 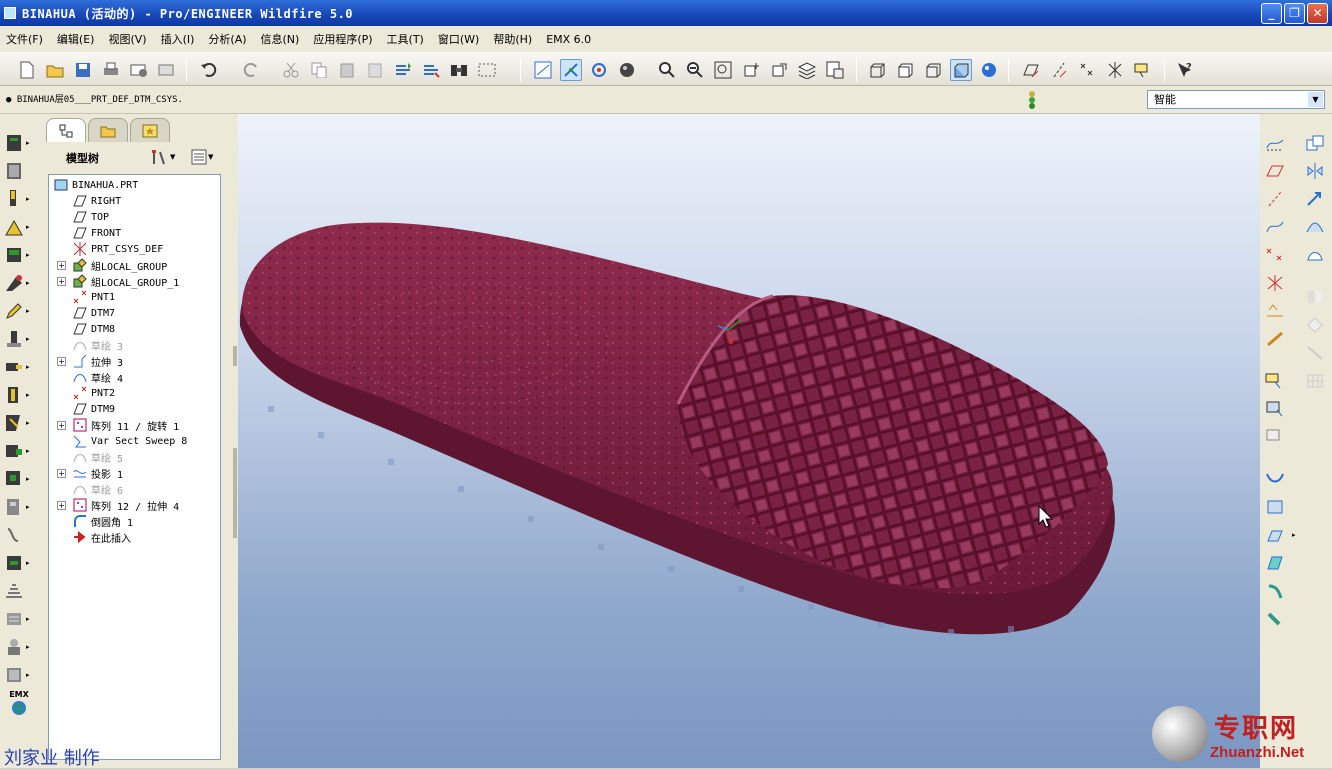 What do you see at coordinates (19, 171) in the screenshot?
I see `shell-tool-button` at bounding box center [19, 171].